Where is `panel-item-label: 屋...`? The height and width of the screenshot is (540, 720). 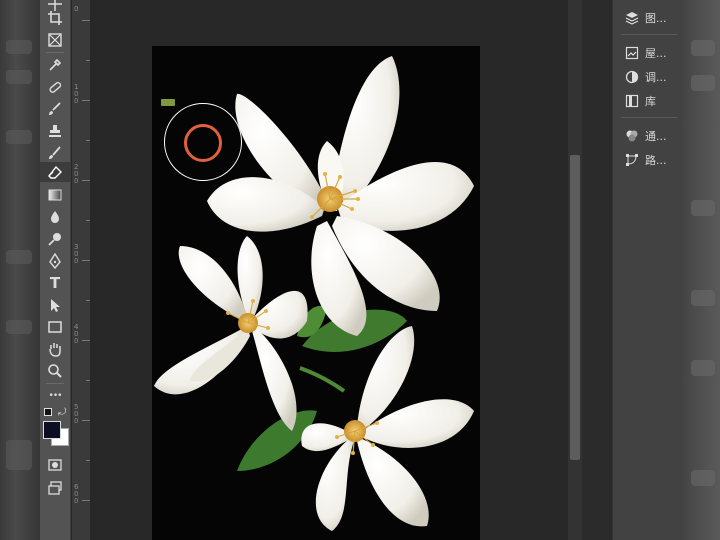 panel-item-label: 屋... is located at coordinates (656, 53).